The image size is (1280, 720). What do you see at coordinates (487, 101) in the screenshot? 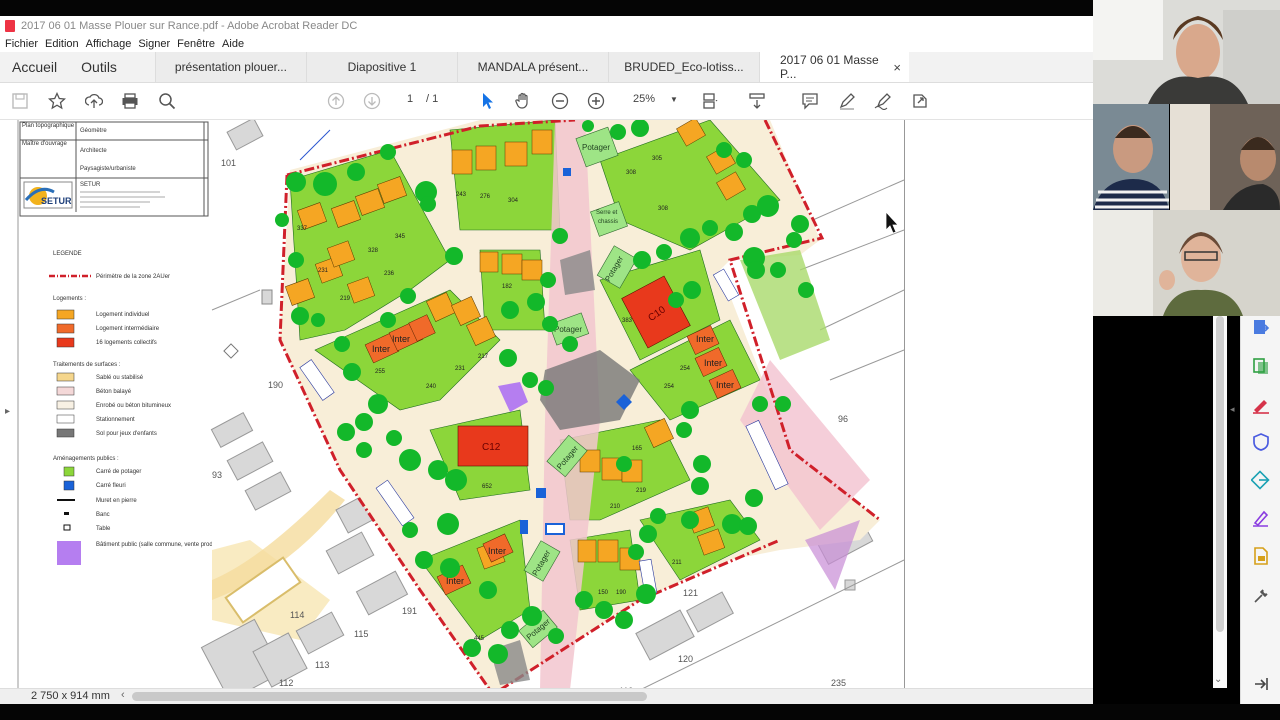
I see `select-cursor-icon` at bounding box center [487, 101].